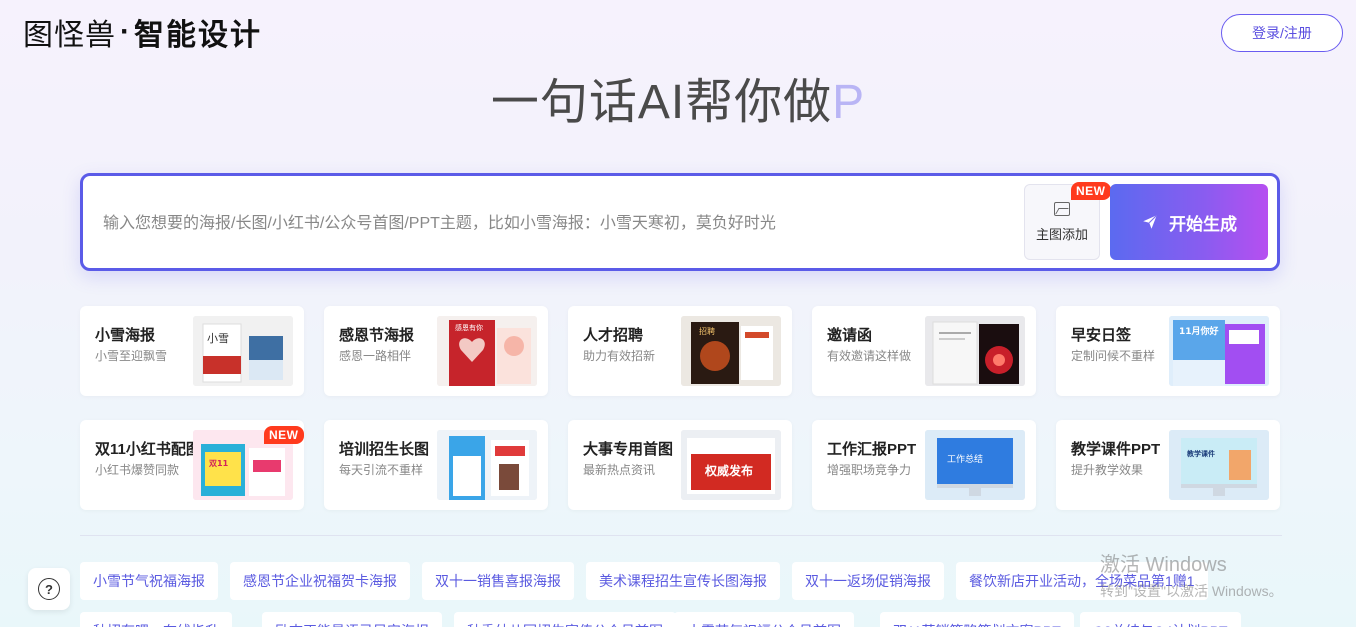  What do you see at coordinates (218, 338) in the screenshot?
I see `thumb-text: 小雪` at bounding box center [218, 338].